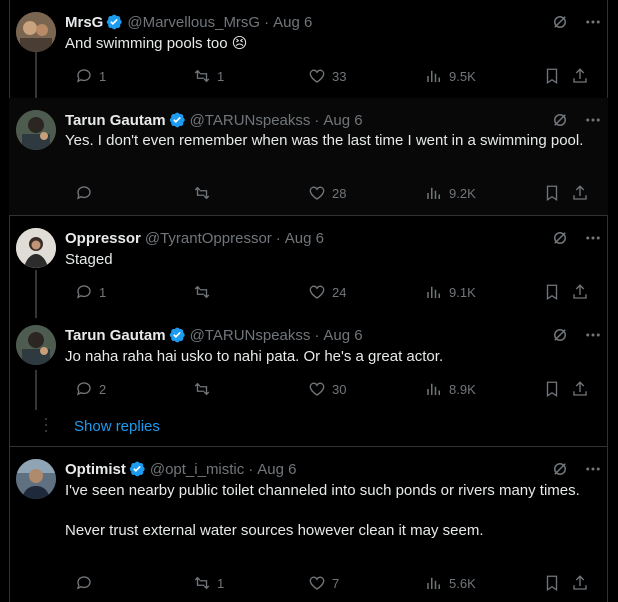  I want to click on author-handle: @Marvellous_MrsG, so click(193, 22).